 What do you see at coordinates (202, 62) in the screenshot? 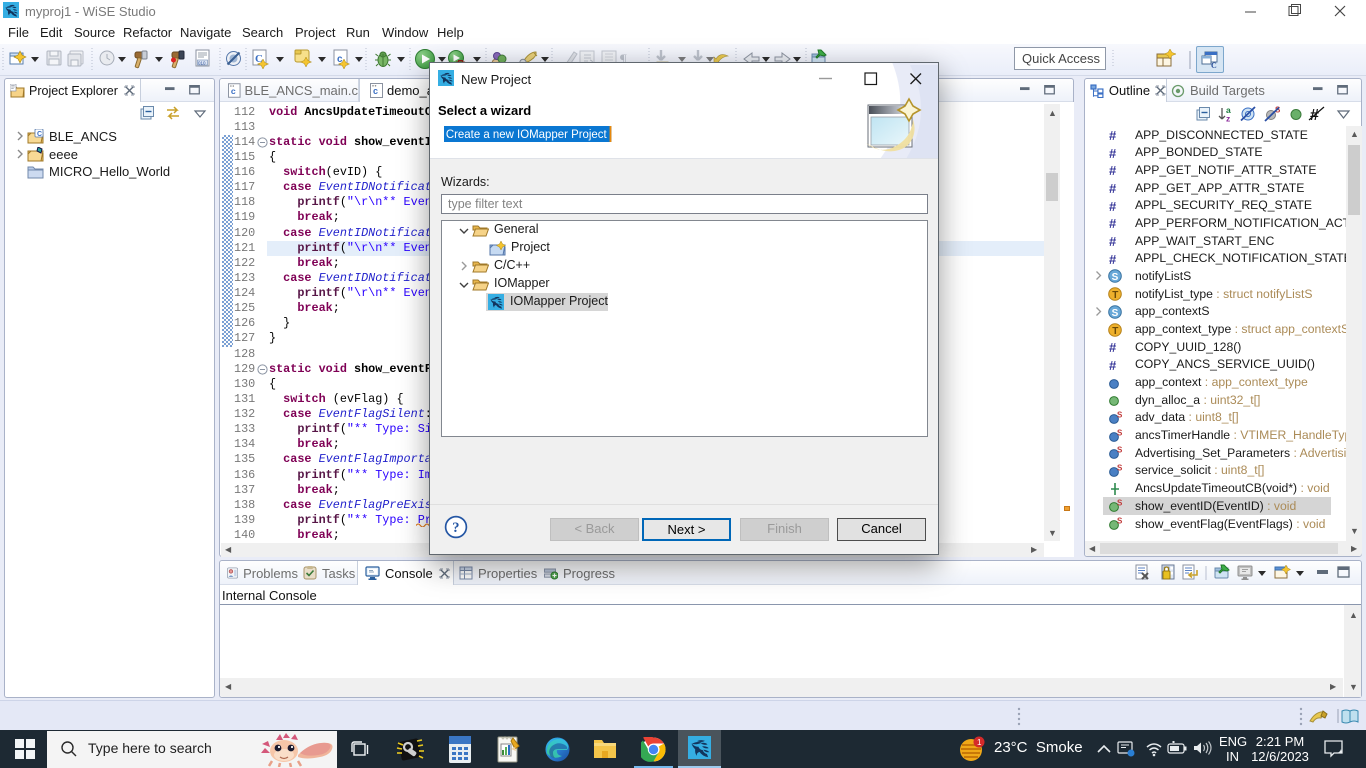
I see `svg-text: 010` at bounding box center [202, 62].